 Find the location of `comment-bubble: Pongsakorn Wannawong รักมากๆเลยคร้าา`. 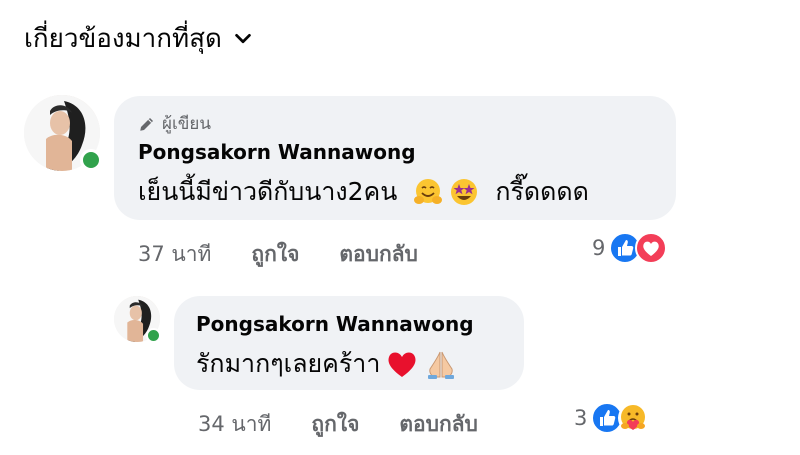

comment-bubble: Pongsakorn Wannawong รักมากๆเลยคร้าา is located at coordinates (349, 343).